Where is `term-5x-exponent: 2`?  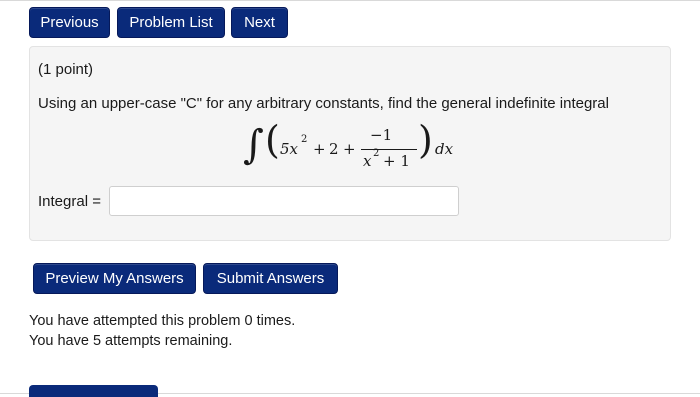 term-5x-exponent: 2 is located at coordinates (304, 139).